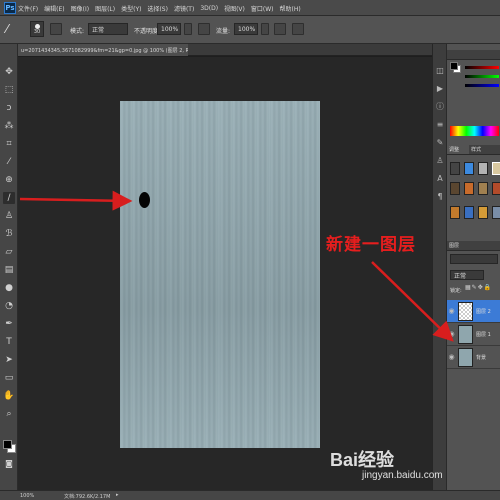  I want to click on baidu-watermark: Bai经验, so click(362, 460).